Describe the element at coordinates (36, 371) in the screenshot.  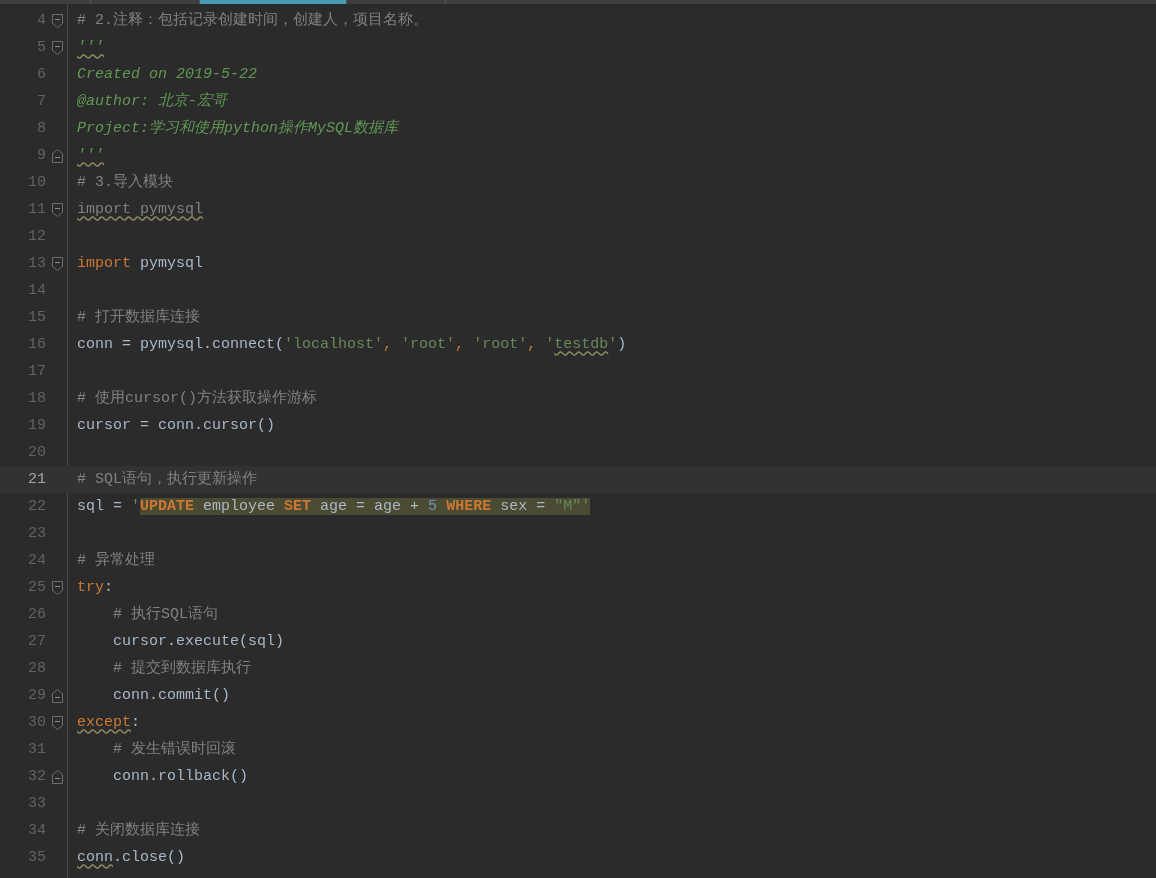
I see `line-number: 17` at that location.